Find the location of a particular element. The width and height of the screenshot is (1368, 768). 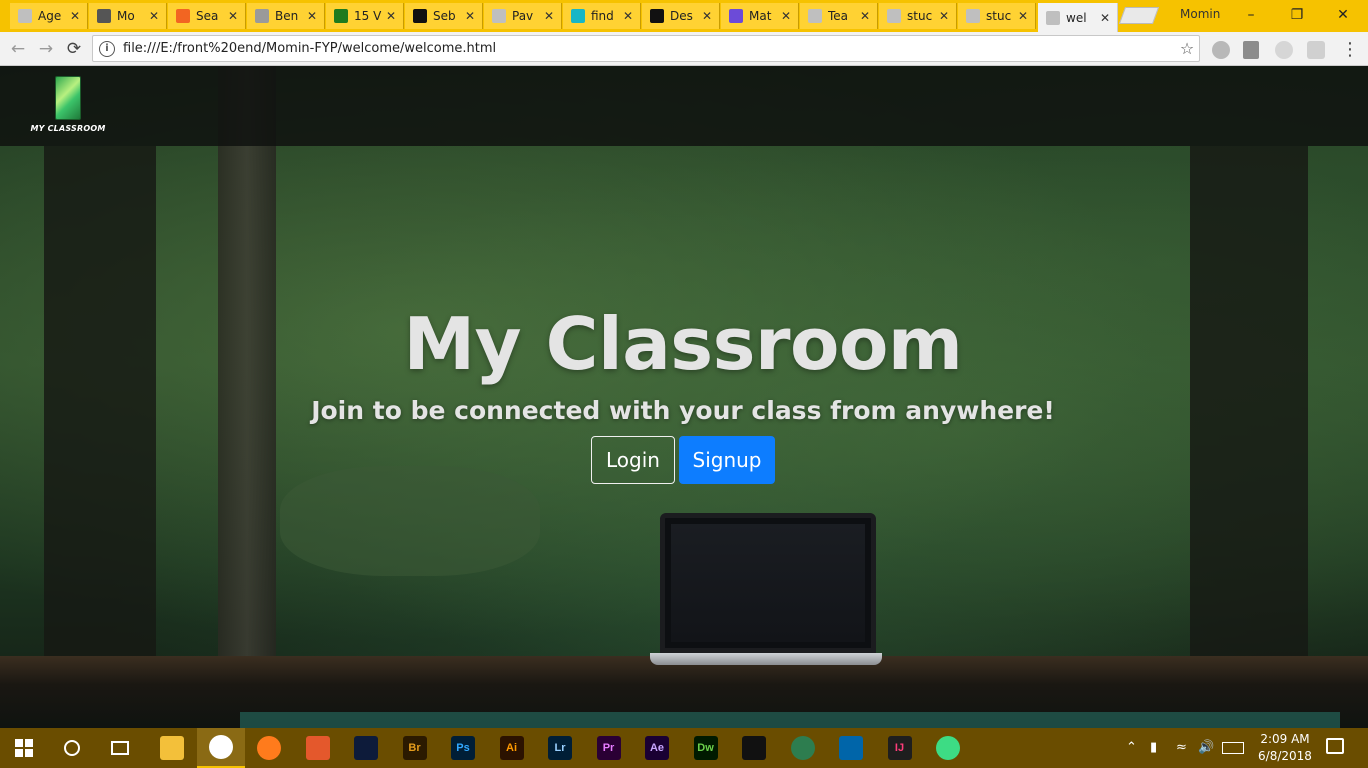

keyboard-icon is located at coordinates (1233, 748).